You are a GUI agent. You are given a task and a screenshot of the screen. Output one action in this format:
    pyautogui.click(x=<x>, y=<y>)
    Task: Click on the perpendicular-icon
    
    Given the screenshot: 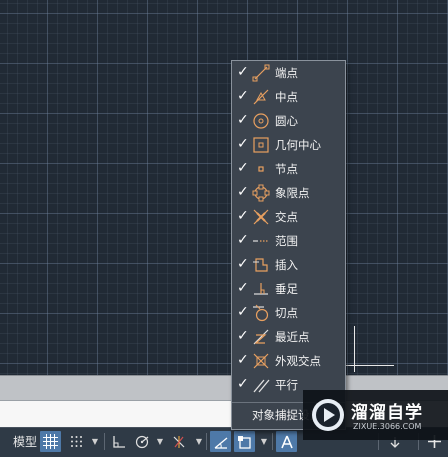 What is the action you would take?
    pyautogui.click(x=261, y=289)
    